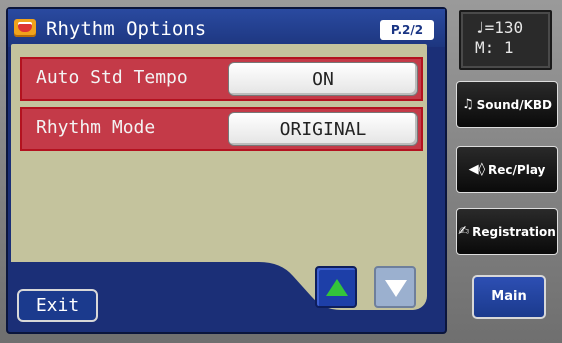  Describe the element at coordinates (517, 169) in the screenshot. I see `rec-play-label: Rec/Play` at that location.